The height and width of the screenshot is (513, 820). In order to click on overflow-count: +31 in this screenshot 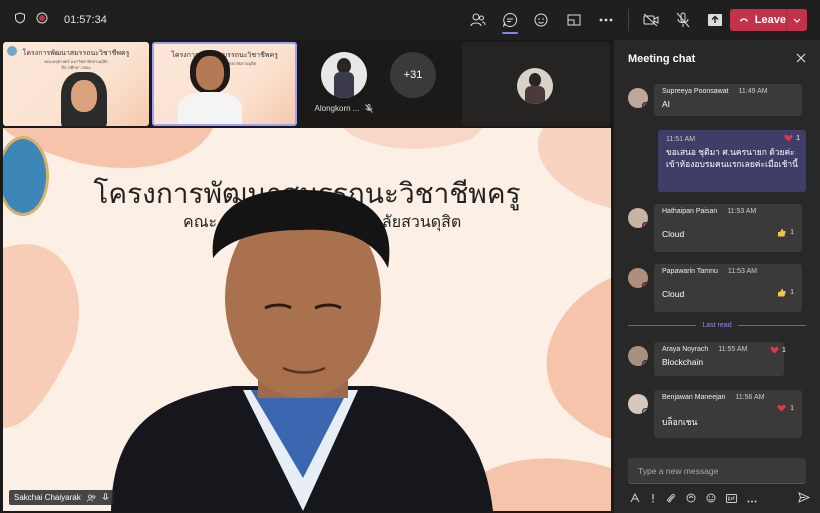, I will do `click(413, 75)`.